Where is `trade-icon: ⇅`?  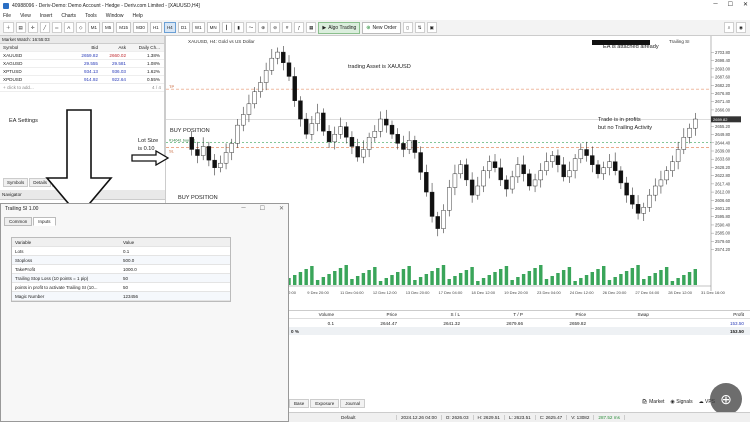
trade-icon: ⇅ is located at coordinates (419, 27).